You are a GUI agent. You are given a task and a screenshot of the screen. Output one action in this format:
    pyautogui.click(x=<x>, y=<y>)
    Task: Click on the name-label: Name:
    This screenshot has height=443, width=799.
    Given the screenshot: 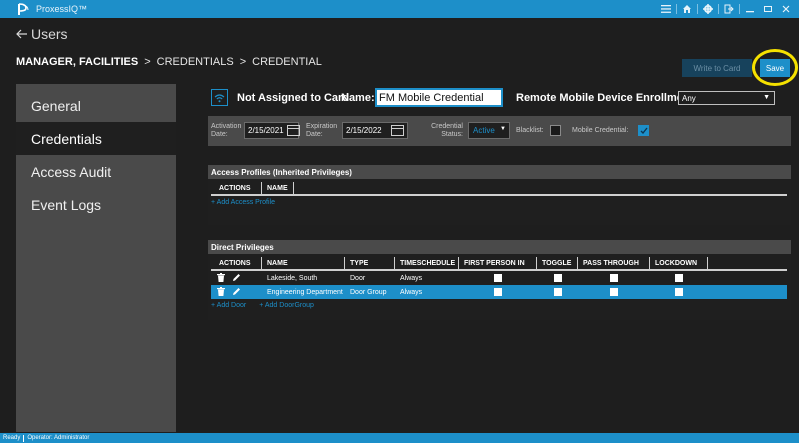 What is the action you would take?
    pyautogui.click(x=358, y=98)
    